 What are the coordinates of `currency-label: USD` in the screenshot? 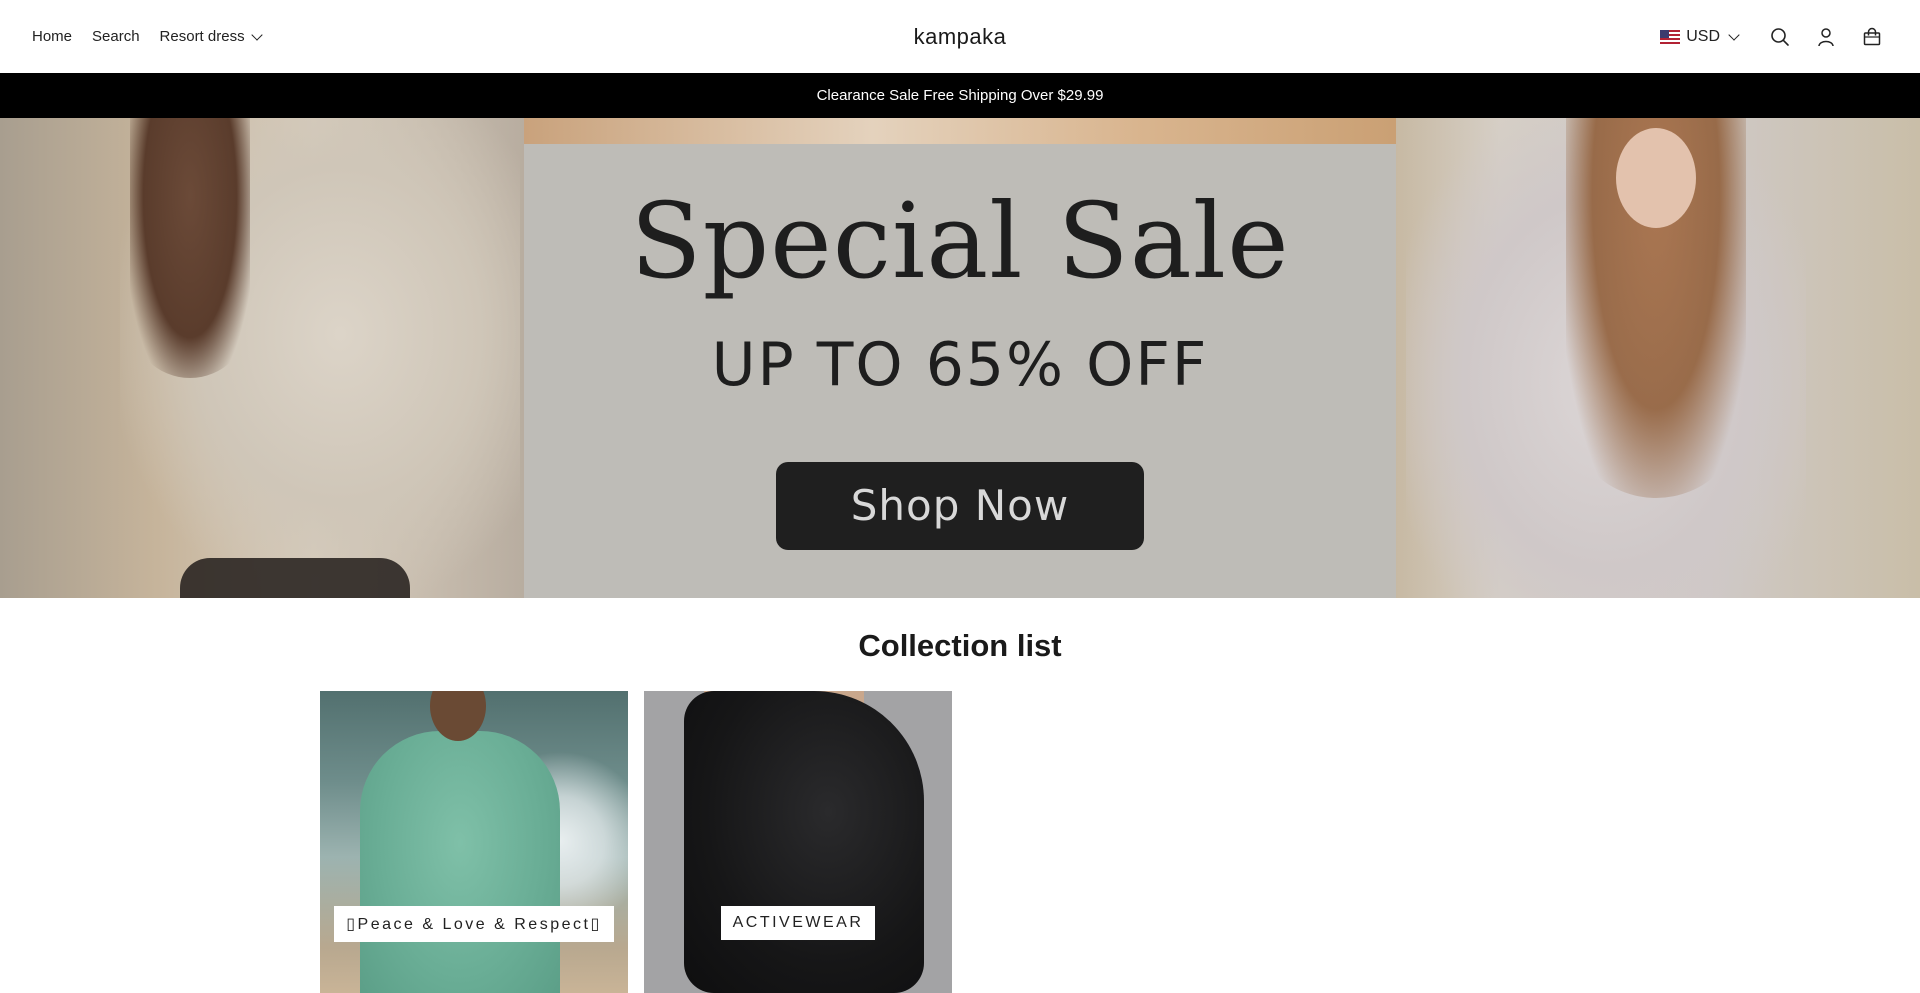 It's located at (1703, 36).